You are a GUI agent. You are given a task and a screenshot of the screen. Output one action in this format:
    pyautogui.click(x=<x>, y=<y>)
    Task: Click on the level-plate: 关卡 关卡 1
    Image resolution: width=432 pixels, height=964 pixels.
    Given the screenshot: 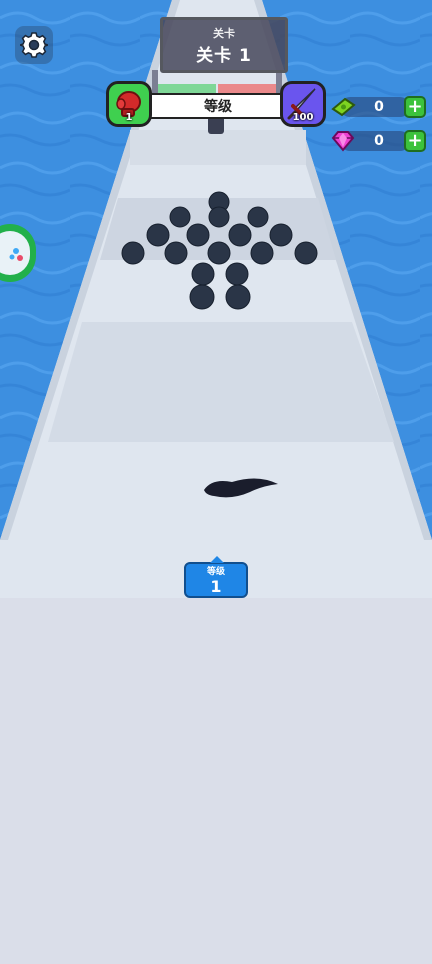 What is the action you would take?
    pyautogui.click(x=224, y=45)
    